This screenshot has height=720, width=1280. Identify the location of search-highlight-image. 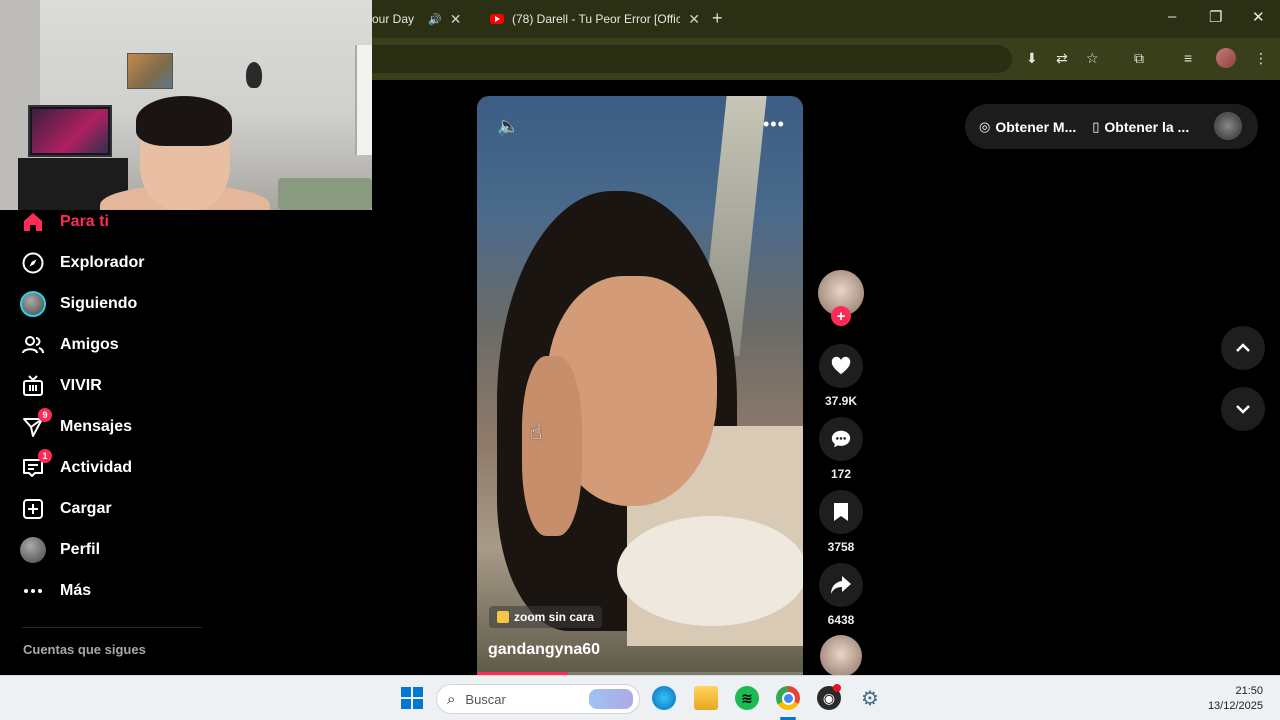
(611, 699).